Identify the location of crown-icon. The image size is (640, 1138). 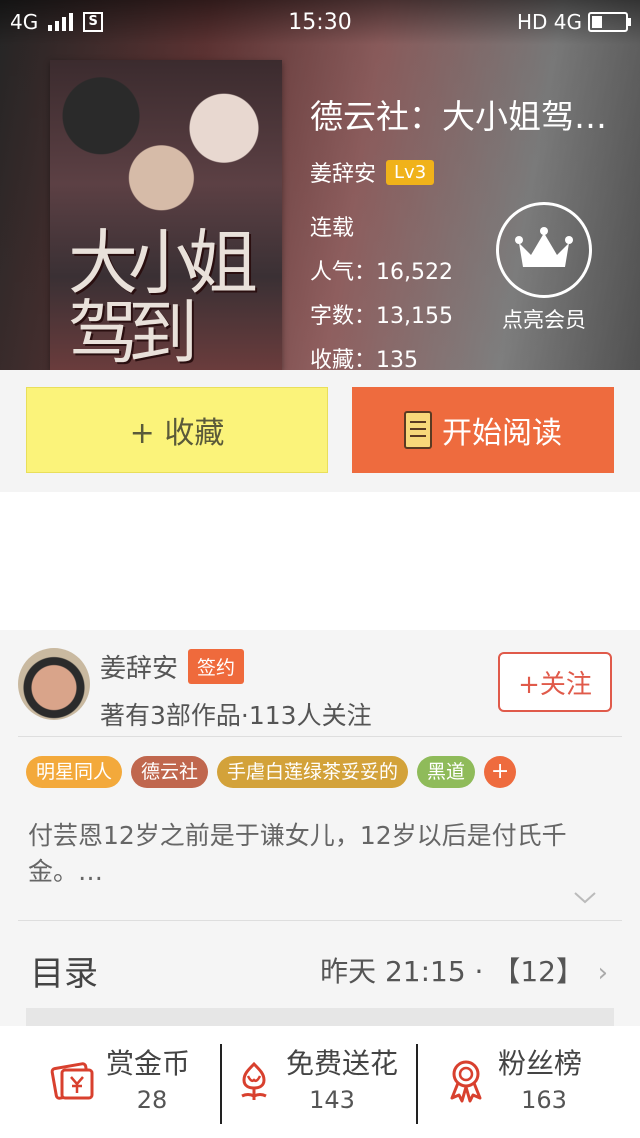
(544, 250).